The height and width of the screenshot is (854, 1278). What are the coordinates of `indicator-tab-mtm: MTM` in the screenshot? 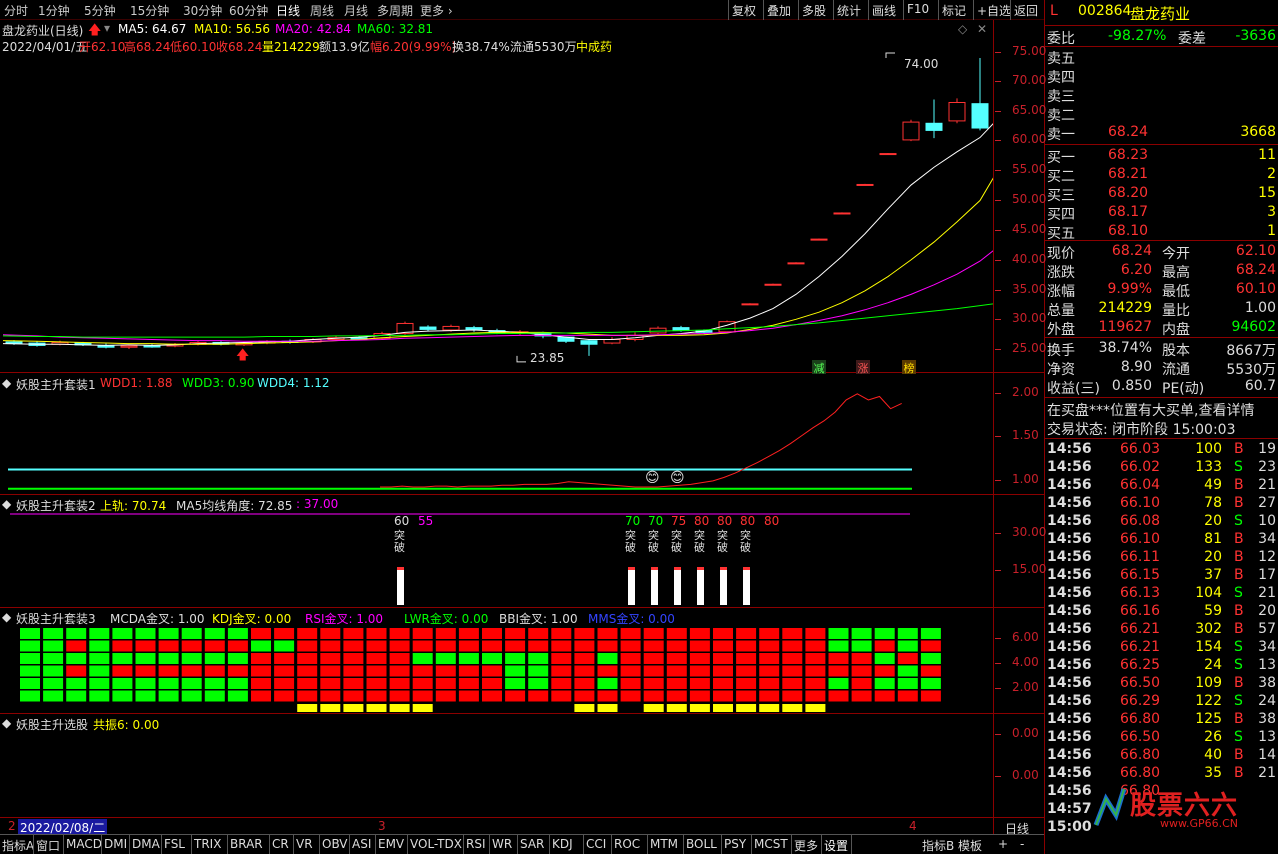 It's located at (664, 844).